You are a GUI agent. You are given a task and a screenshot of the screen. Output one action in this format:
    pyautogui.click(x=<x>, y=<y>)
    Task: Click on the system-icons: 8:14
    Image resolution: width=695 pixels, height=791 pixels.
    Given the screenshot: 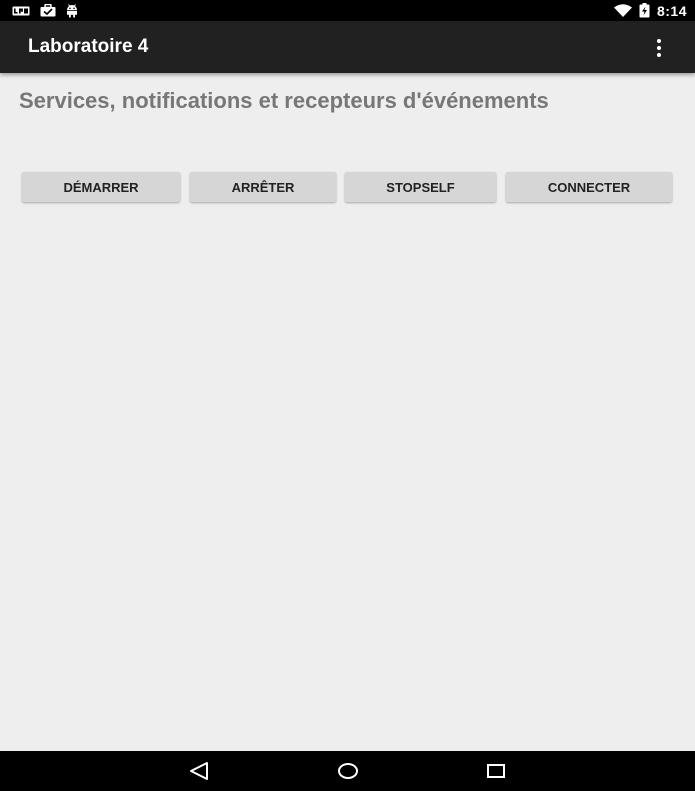 What is the action you would take?
    pyautogui.click(x=650, y=10)
    